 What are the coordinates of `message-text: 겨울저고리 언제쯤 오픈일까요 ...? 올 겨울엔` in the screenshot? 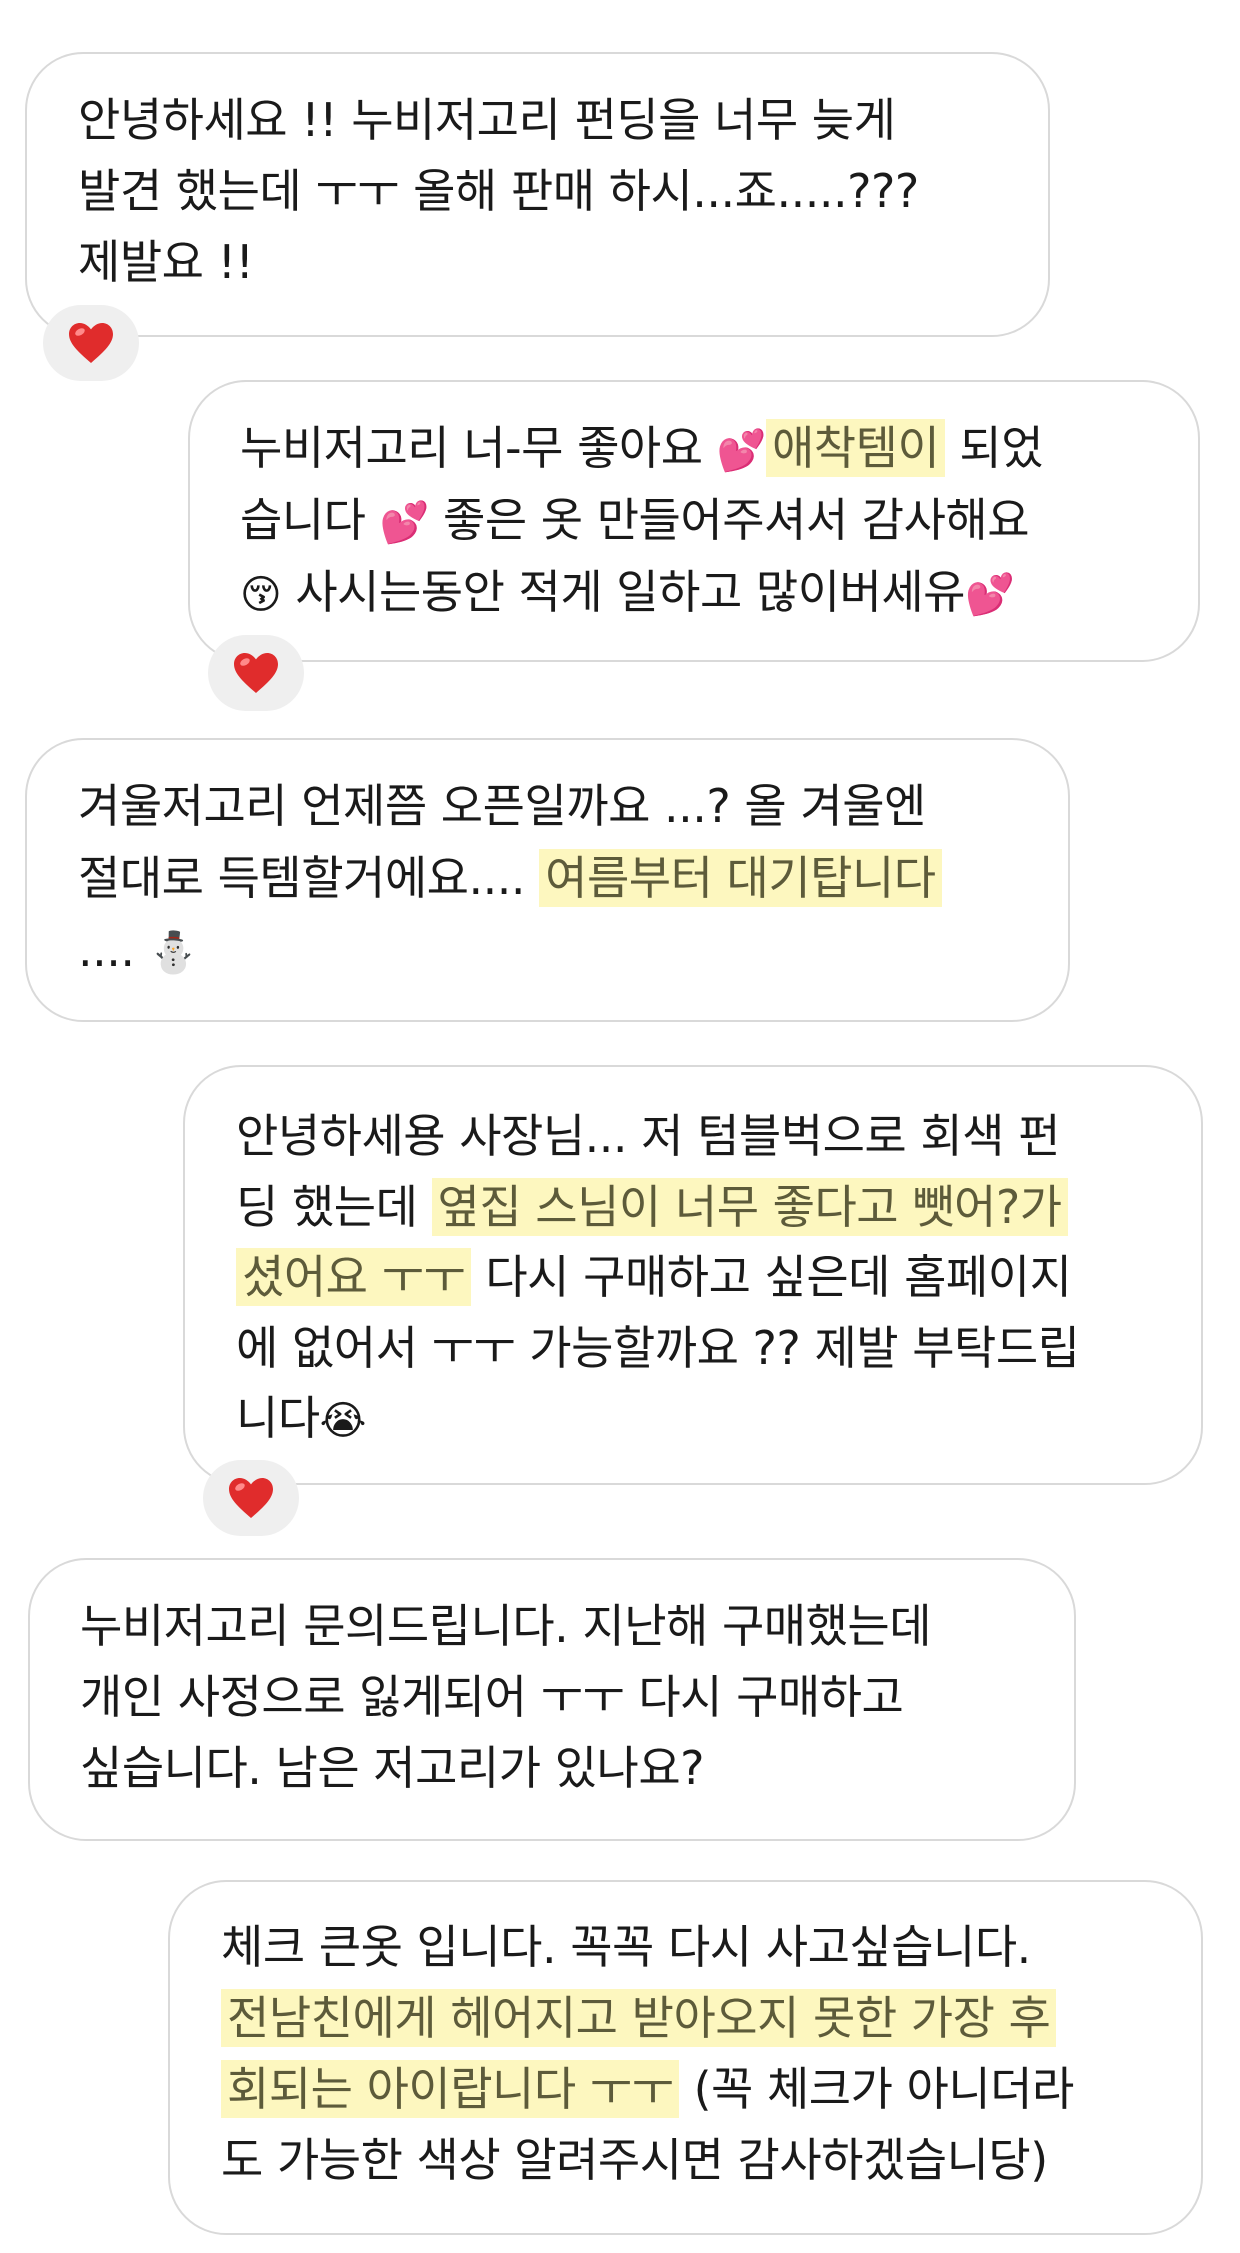 It's located at (502, 806).